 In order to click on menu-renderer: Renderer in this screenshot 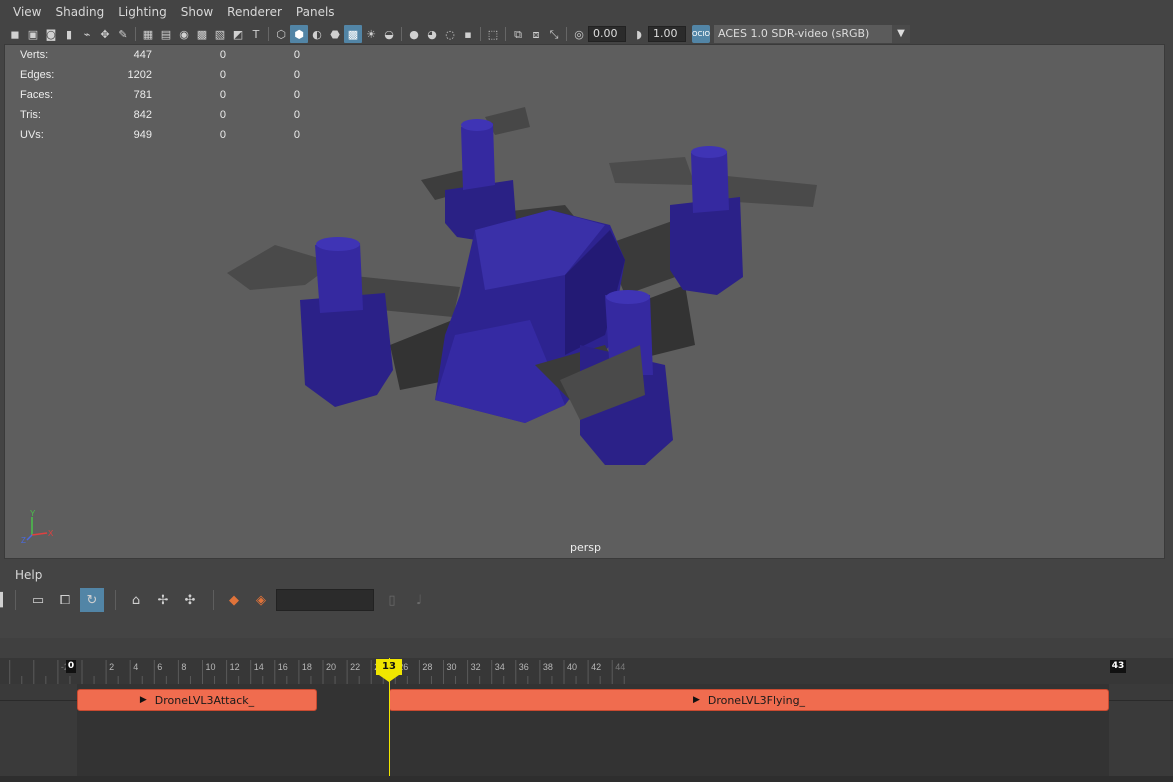, I will do `click(254, 12)`.